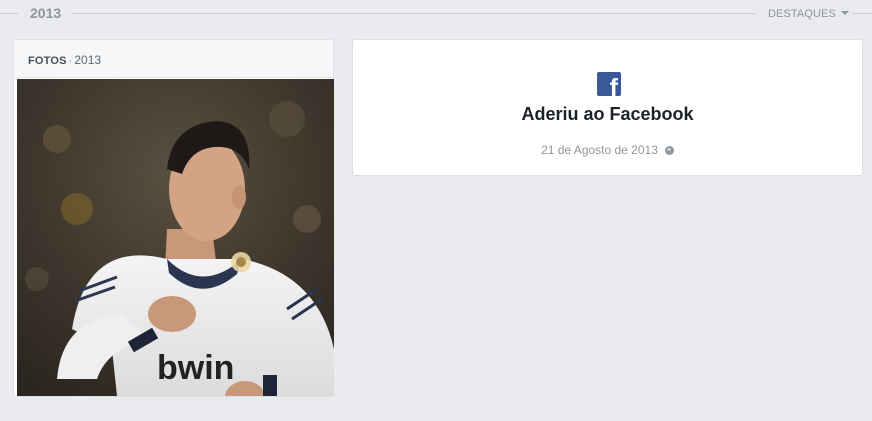 The image size is (872, 421). What do you see at coordinates (802, 14) in the screenshot?
I see `highlights-label: DESTAQUES` at bounding box center [802, 14].